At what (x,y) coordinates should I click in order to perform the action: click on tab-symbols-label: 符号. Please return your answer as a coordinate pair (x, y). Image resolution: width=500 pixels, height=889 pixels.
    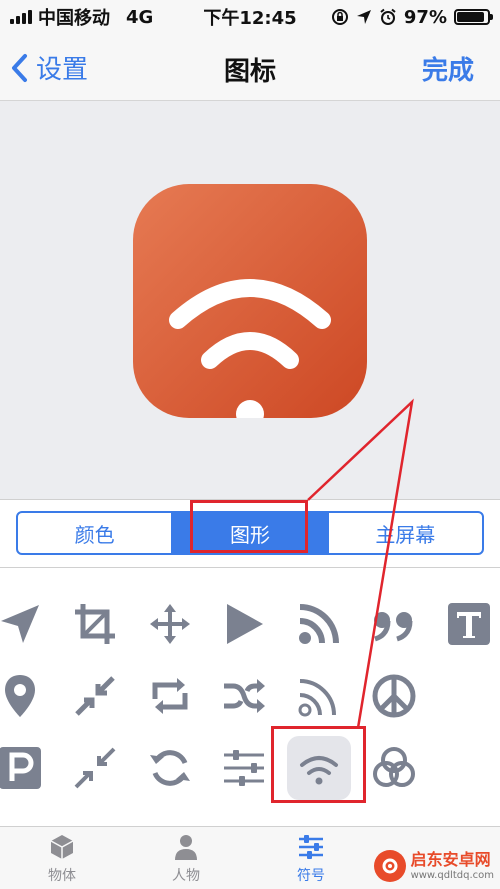
    Looking at the image, I should click on (311, 876).